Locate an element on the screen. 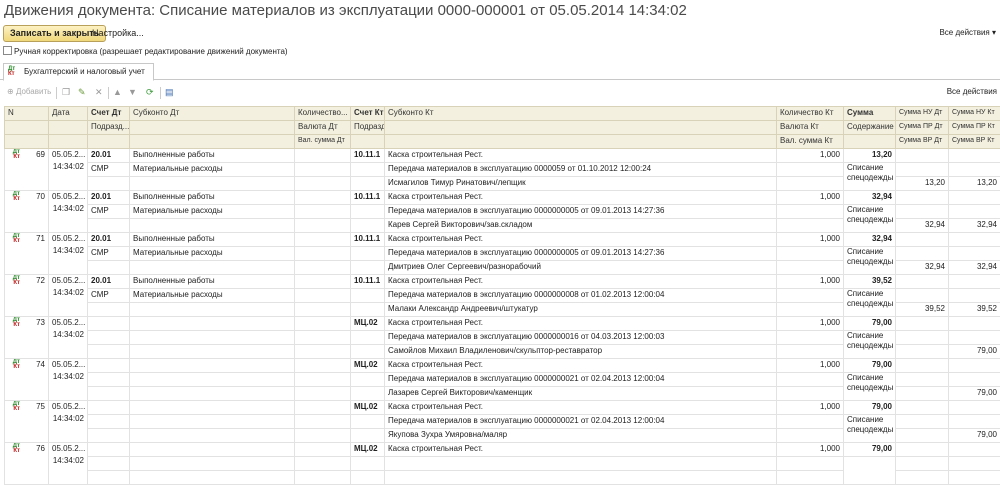  col-pr-dt: Сумма ПР Дт is located at coordinates (922, 128).